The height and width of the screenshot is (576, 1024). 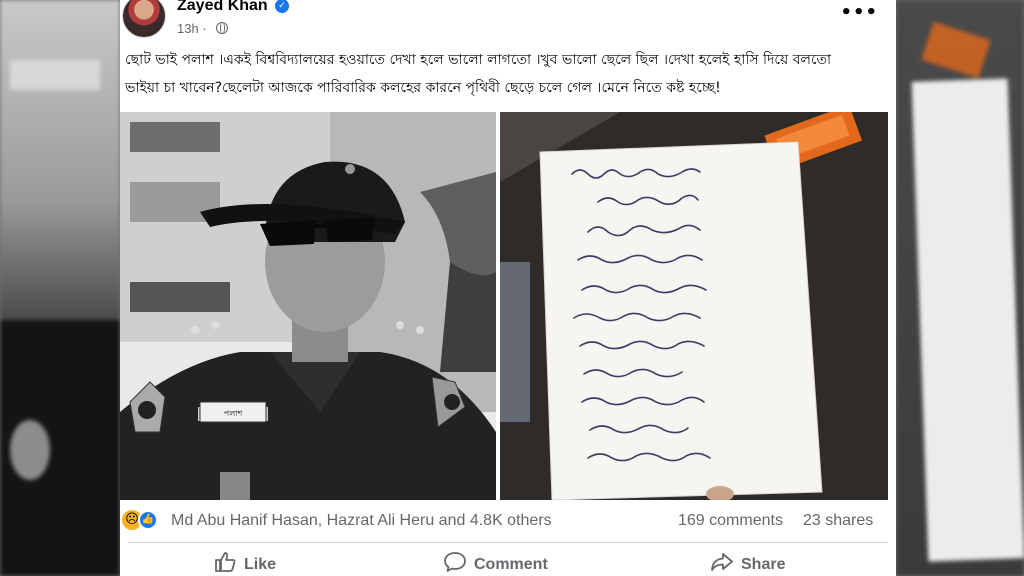 I want to click on author-avatar, so click(x=144, y=19).